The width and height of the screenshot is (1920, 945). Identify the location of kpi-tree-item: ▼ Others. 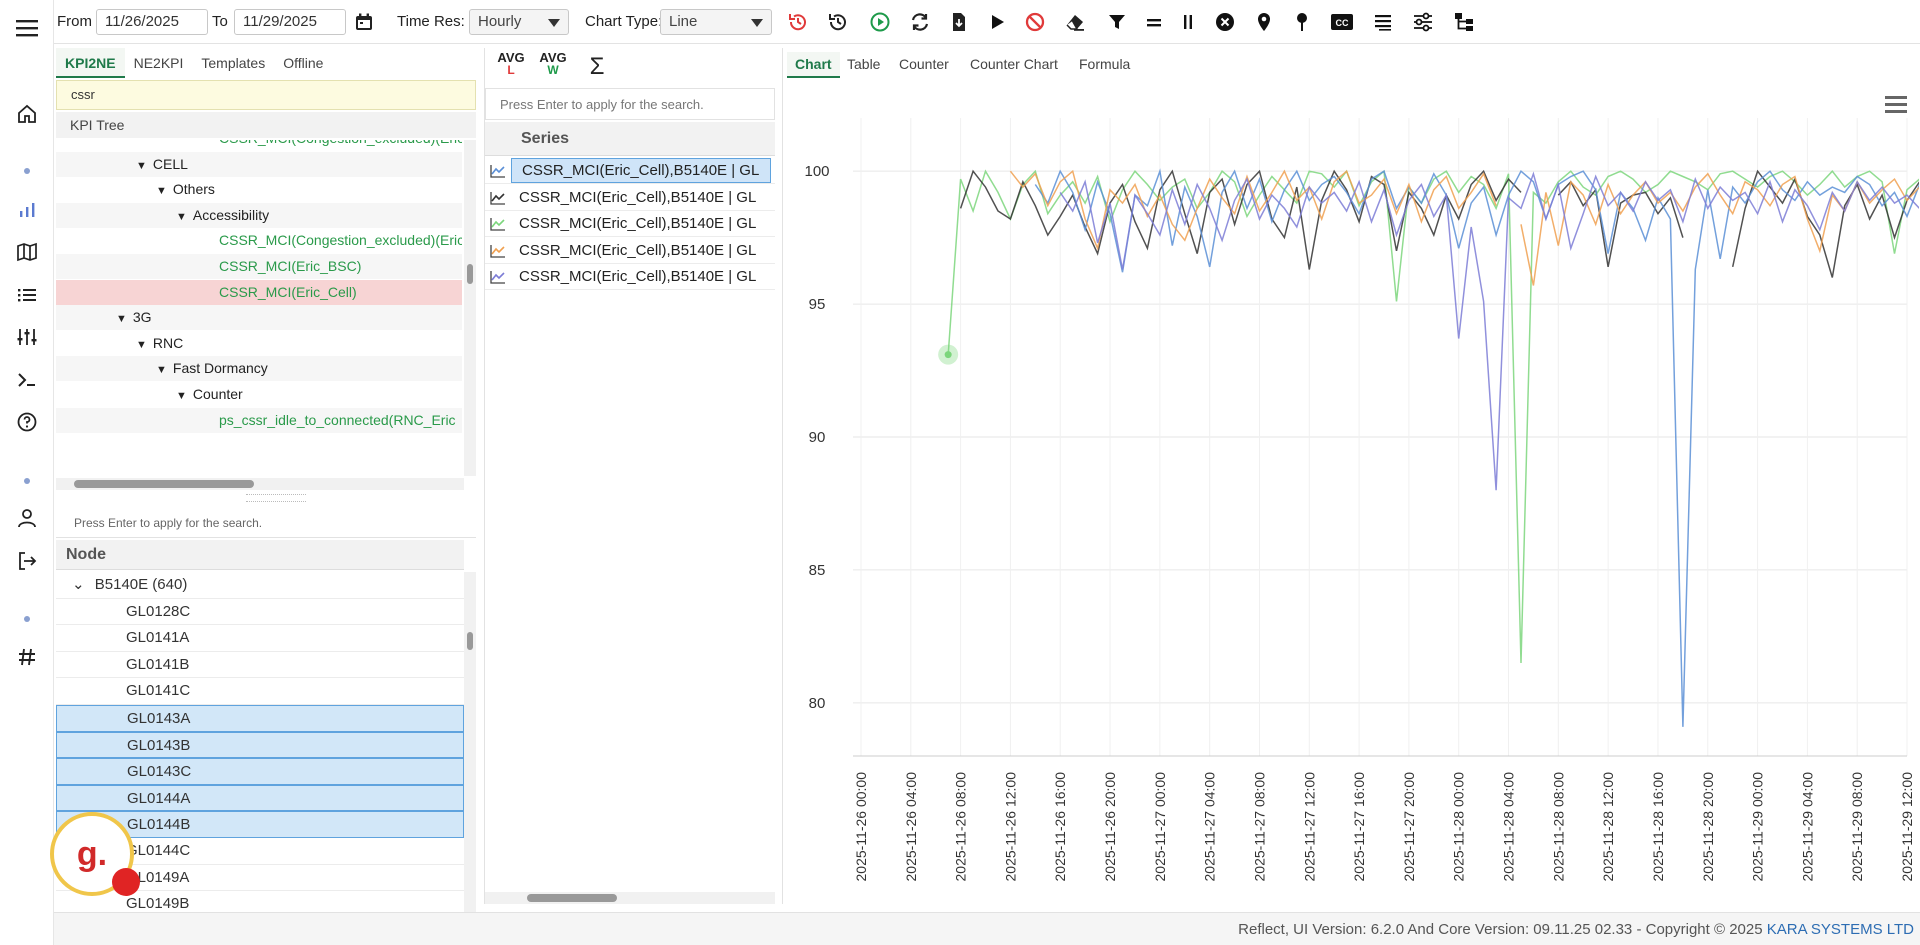
(259, 189).